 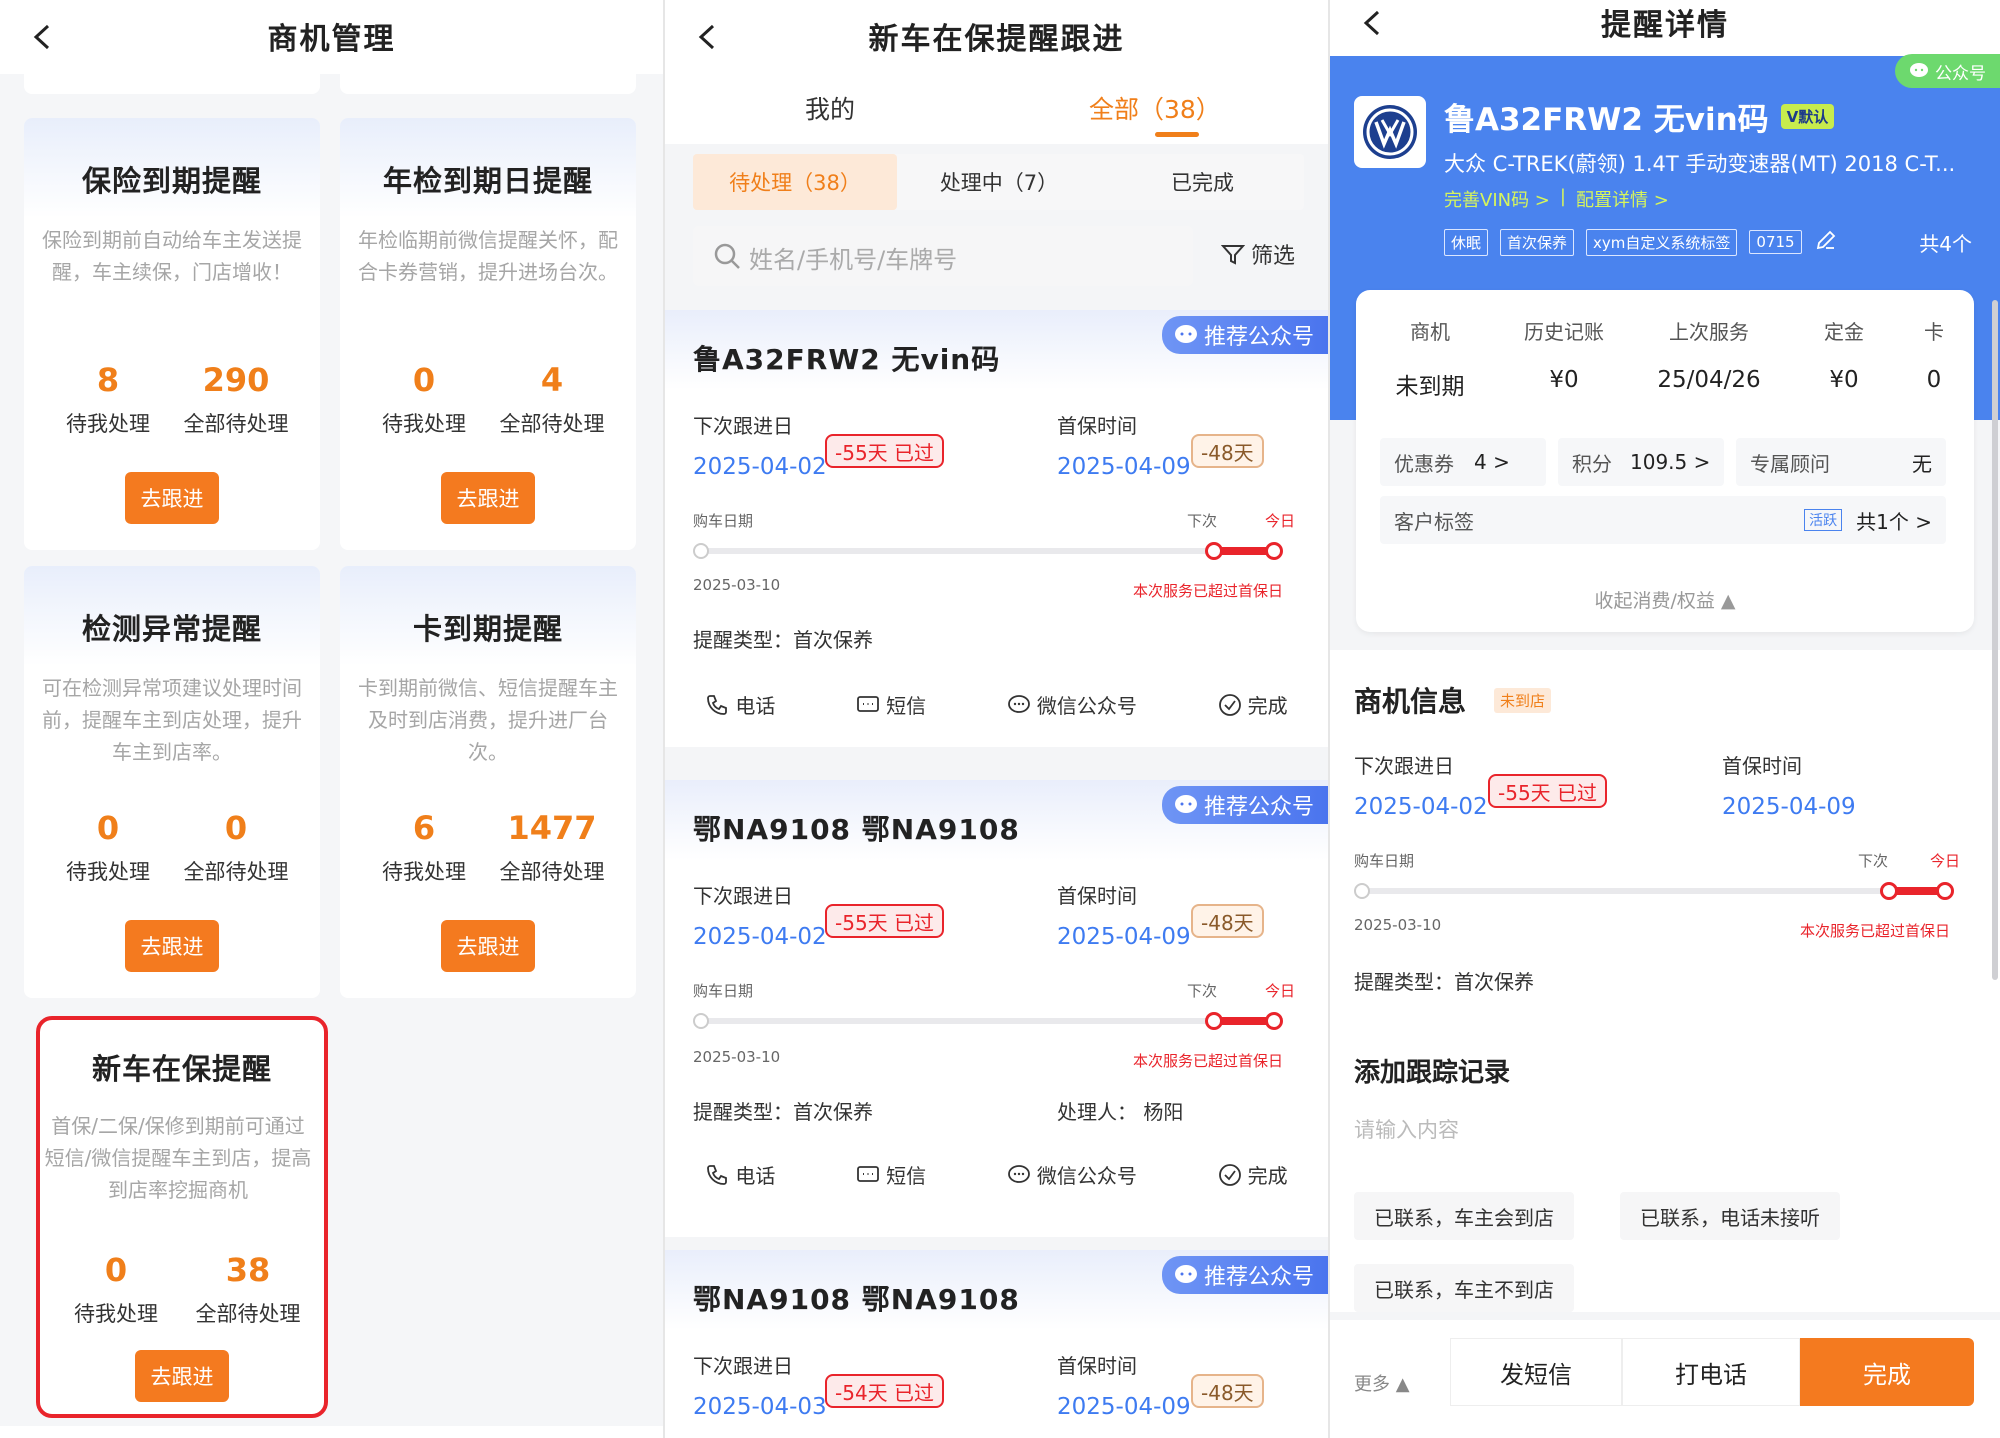 I want to click on send-sms-button: 发短信, so click(x=1536, y=1372).